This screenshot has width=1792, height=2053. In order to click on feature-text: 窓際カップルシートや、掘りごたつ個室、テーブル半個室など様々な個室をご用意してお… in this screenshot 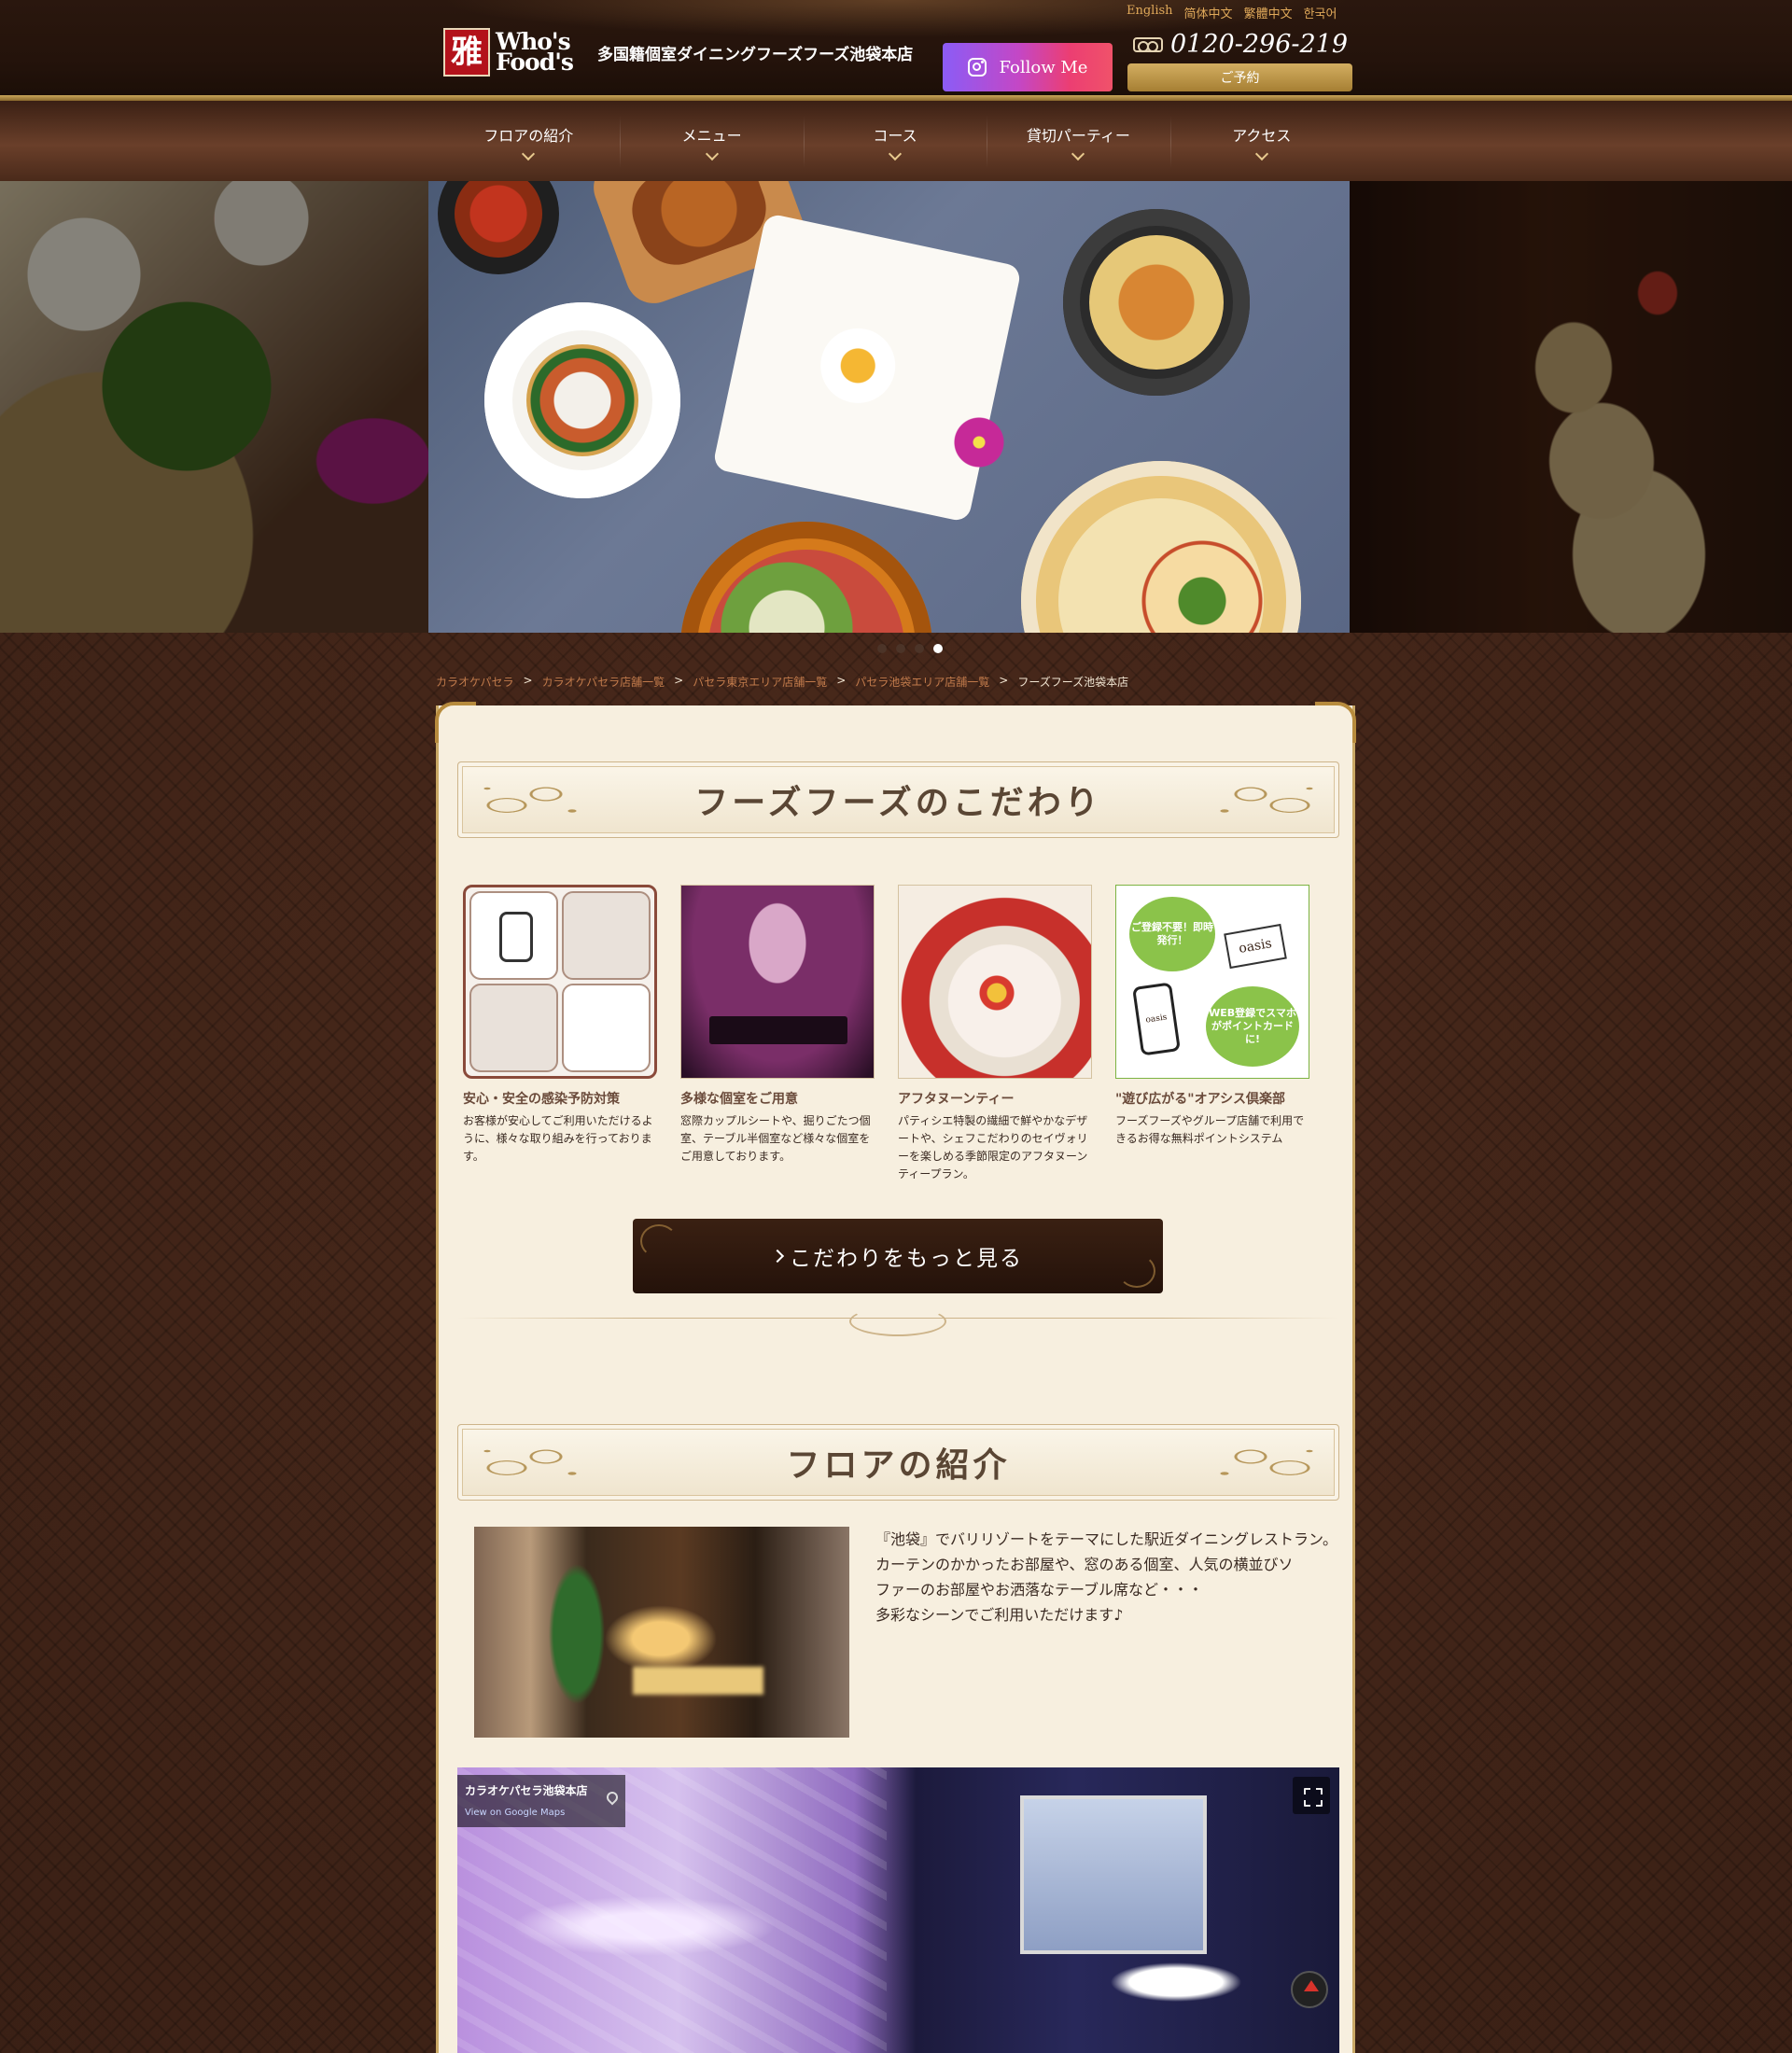, I will do `click(775, 1138)`.